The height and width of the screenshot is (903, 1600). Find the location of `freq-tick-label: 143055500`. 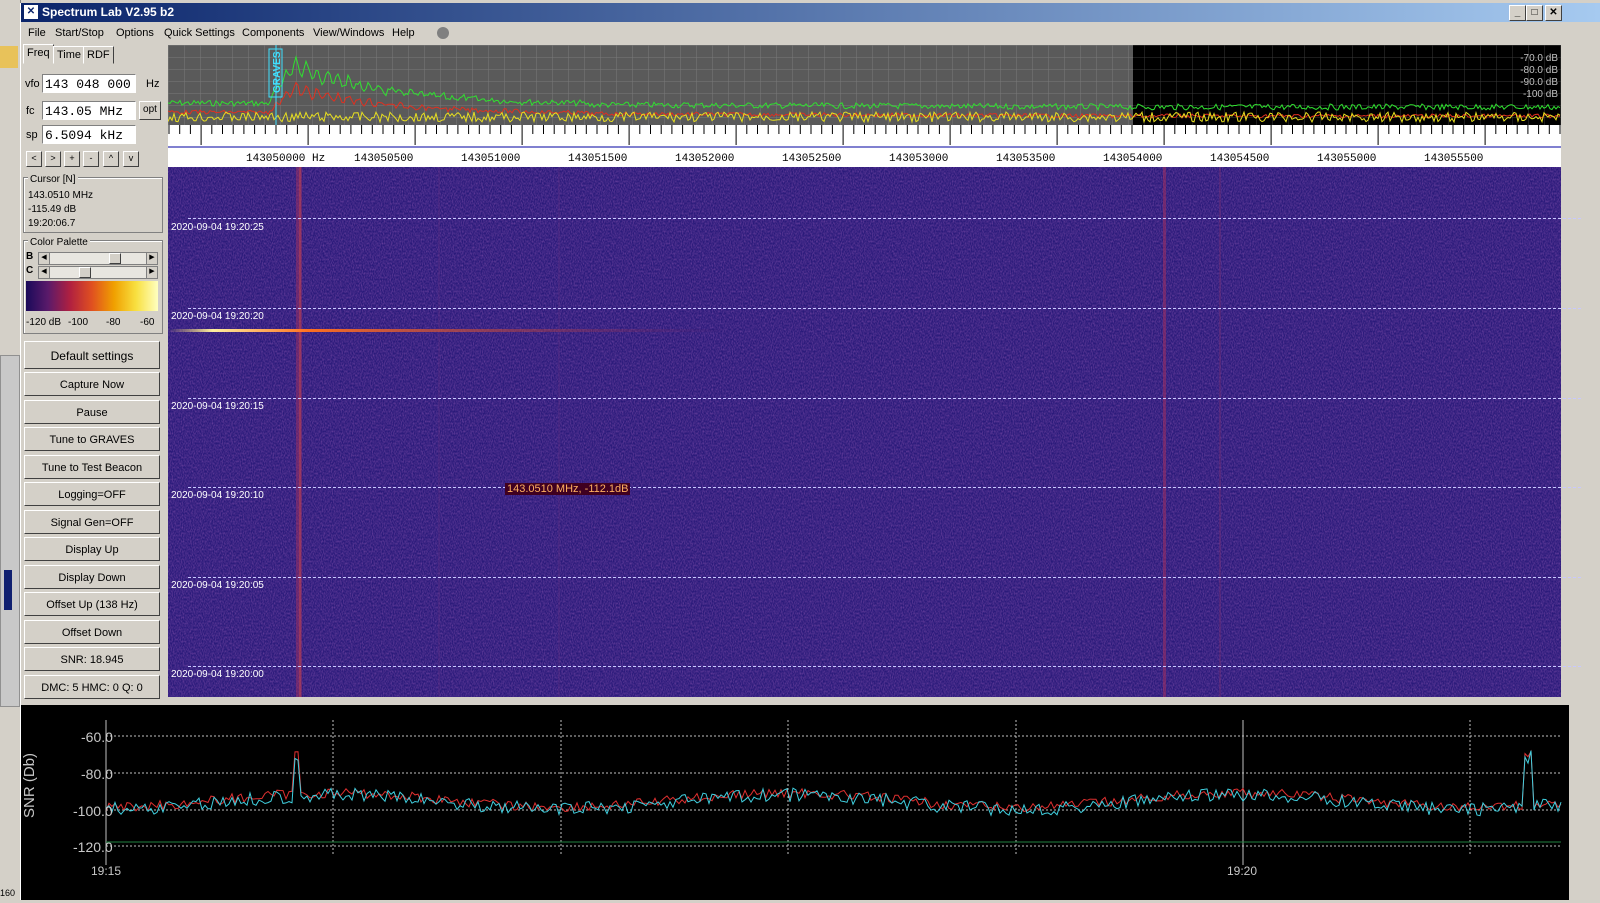

freq-tick-label: 143055500 is located at coordinates (1454, 159).